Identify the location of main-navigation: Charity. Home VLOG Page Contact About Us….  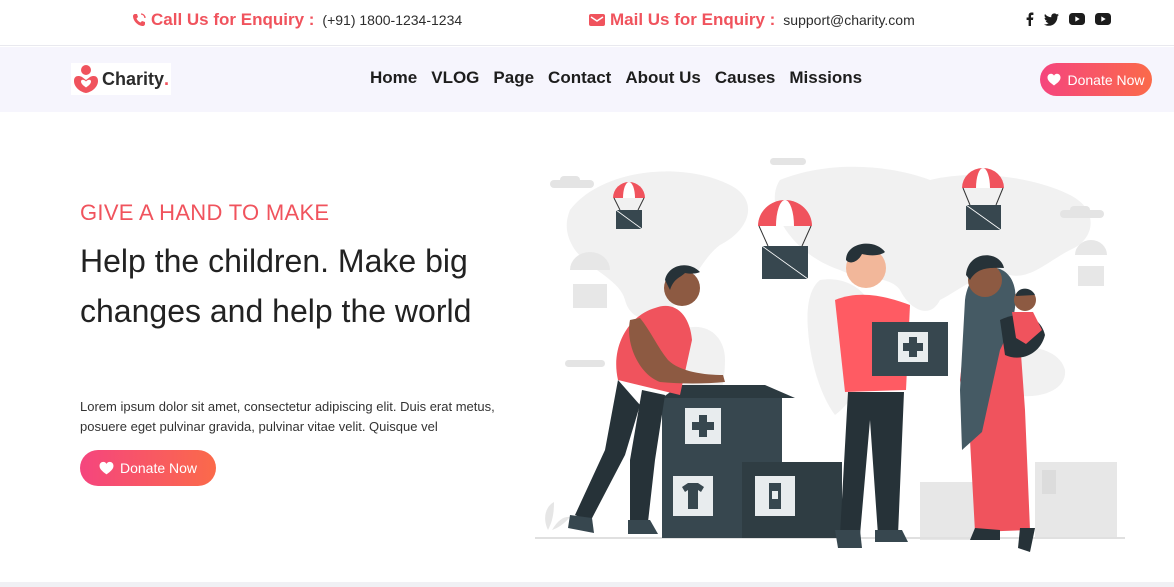
(587, 79).